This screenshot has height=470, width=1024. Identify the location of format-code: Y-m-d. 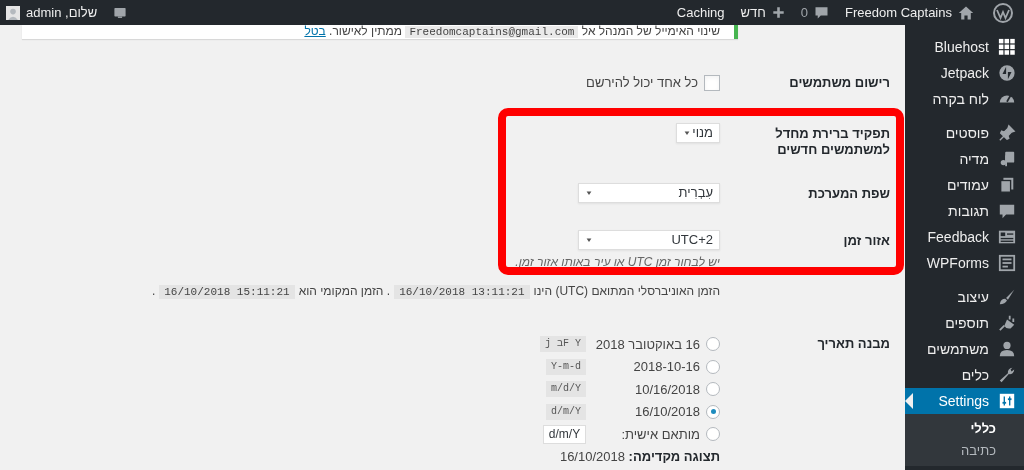
(566, 366).